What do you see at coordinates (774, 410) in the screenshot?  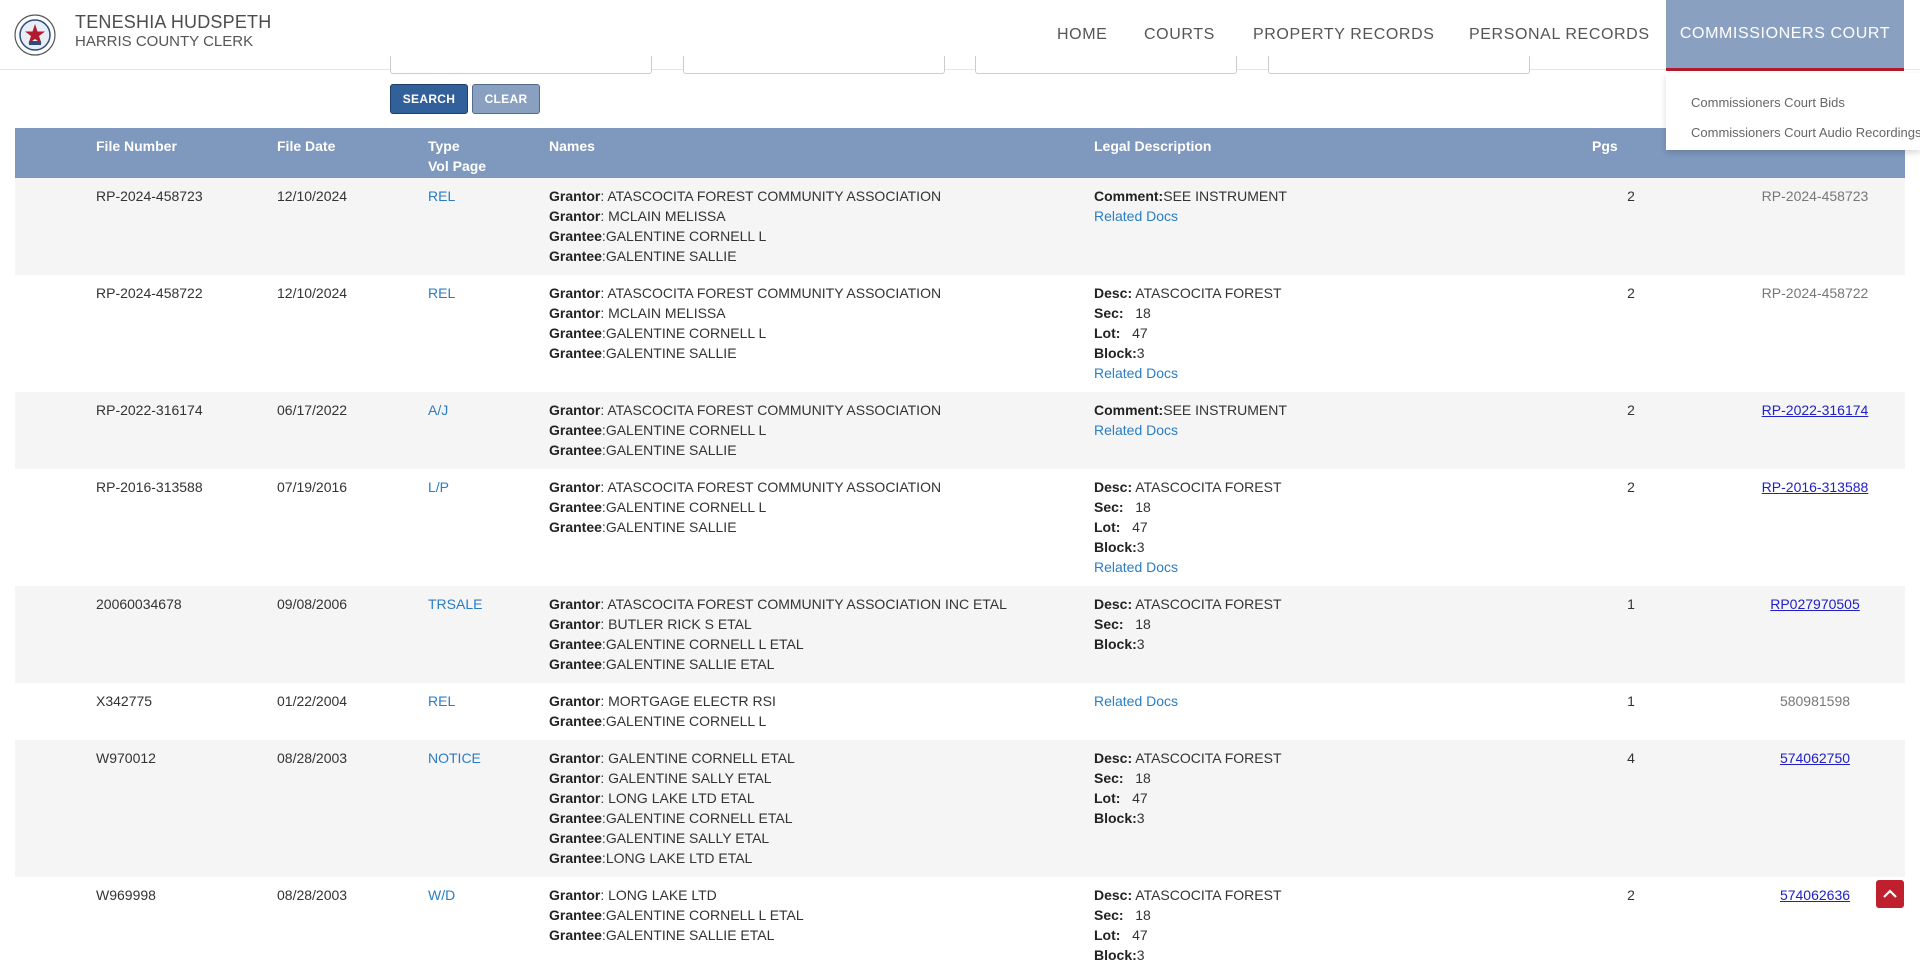 I see `party-name: ATASCOCITA FOREST COMMUNITY ASSOCIATION` at bounding box center [774, 410].